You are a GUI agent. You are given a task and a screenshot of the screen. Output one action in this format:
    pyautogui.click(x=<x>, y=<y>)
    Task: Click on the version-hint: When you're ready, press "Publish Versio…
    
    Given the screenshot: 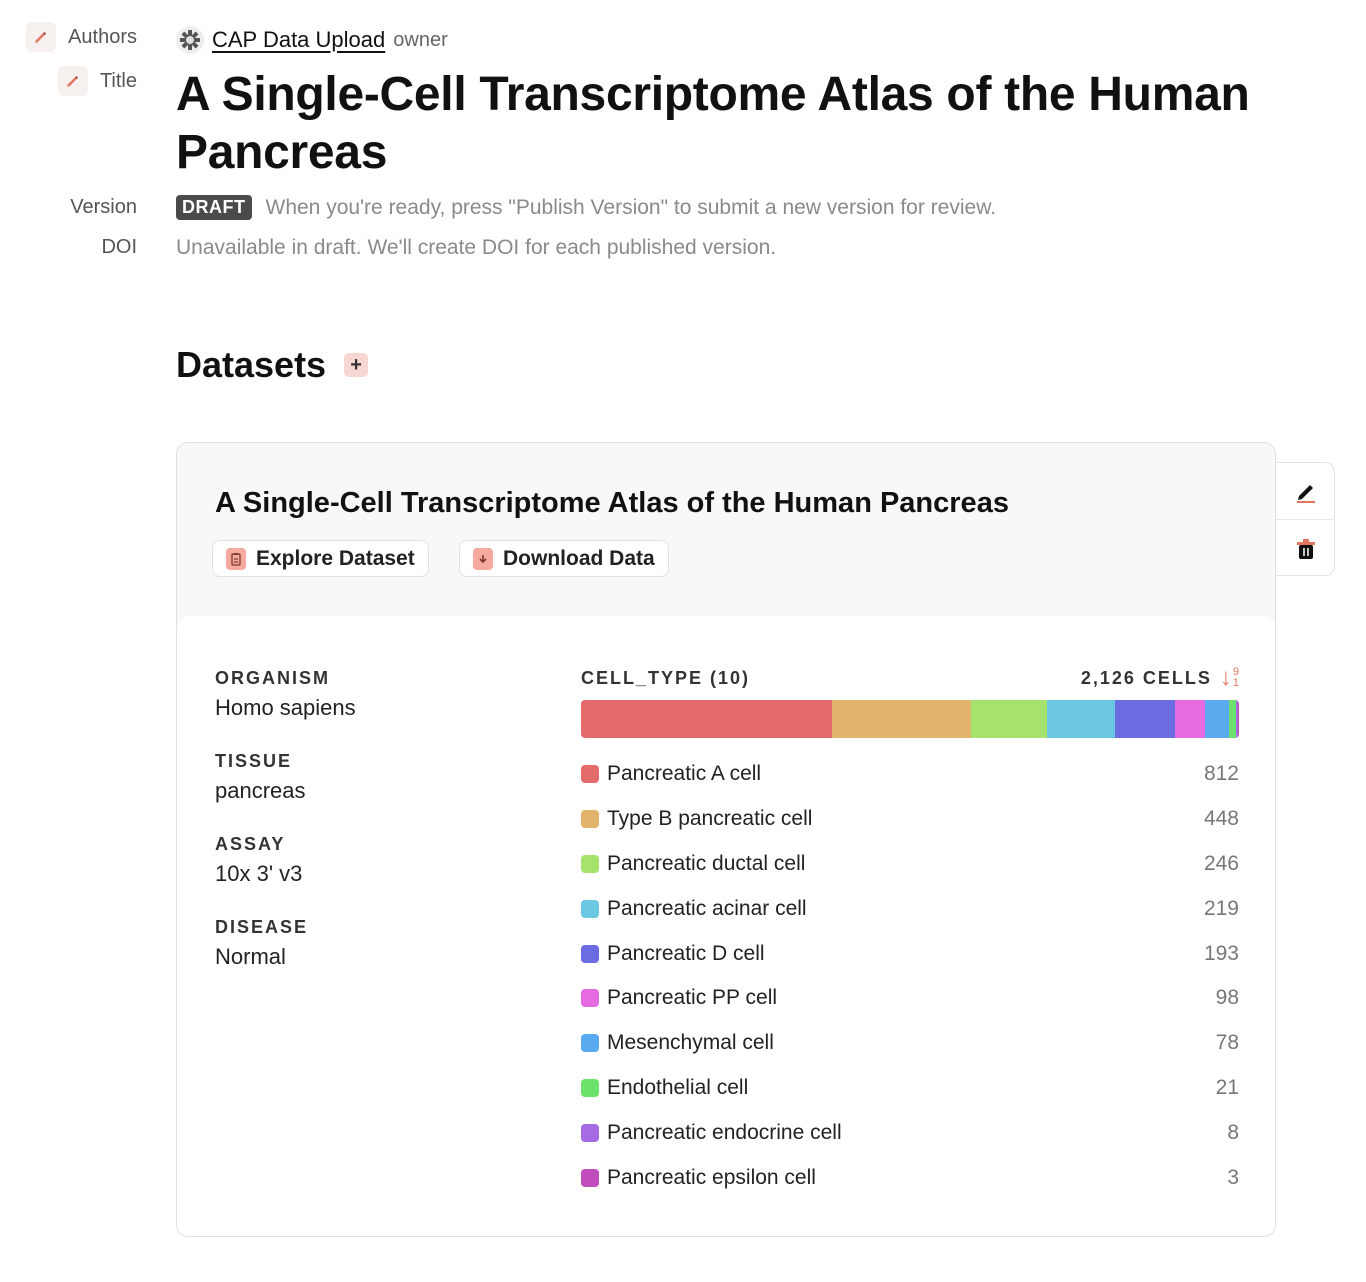 What is the action you would take?
    pyautogui.click(x=631, y=207)
    